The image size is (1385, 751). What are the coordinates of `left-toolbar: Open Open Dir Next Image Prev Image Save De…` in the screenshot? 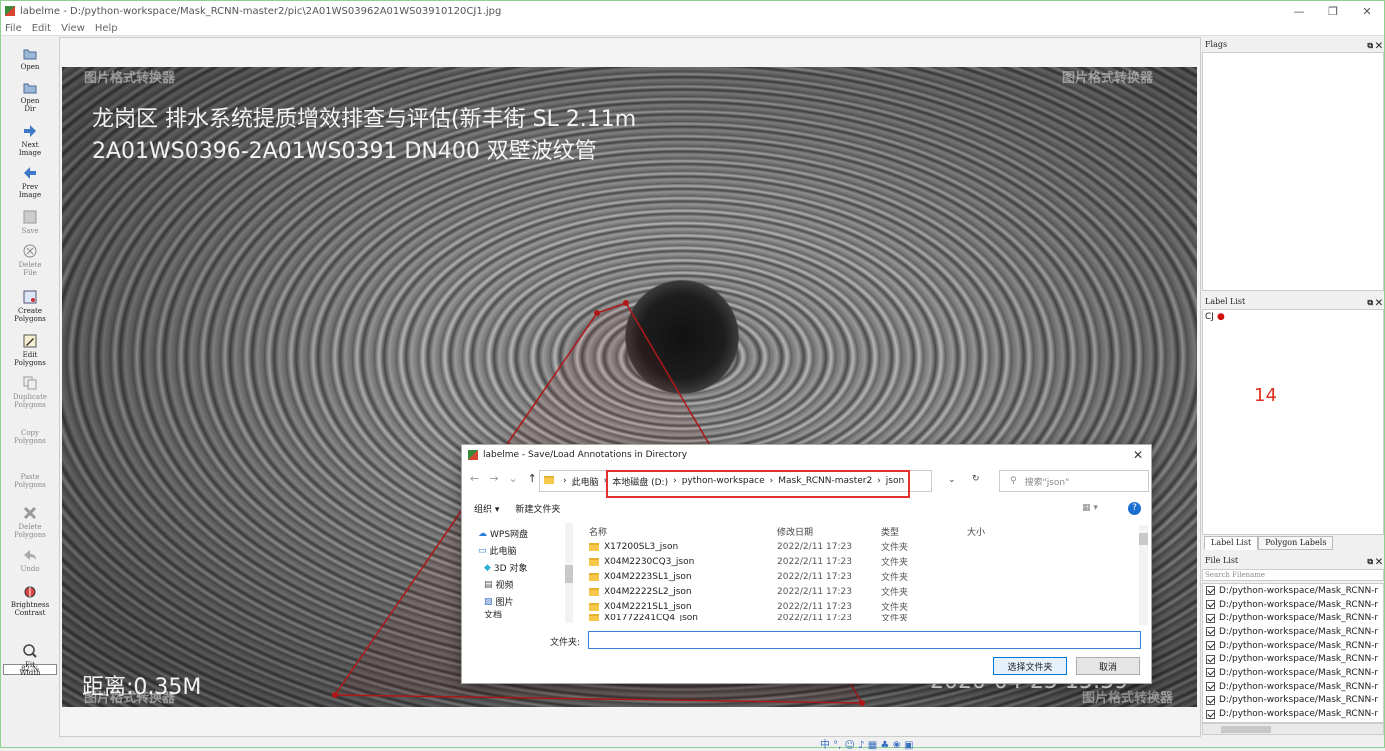 It's located at (30, 387).